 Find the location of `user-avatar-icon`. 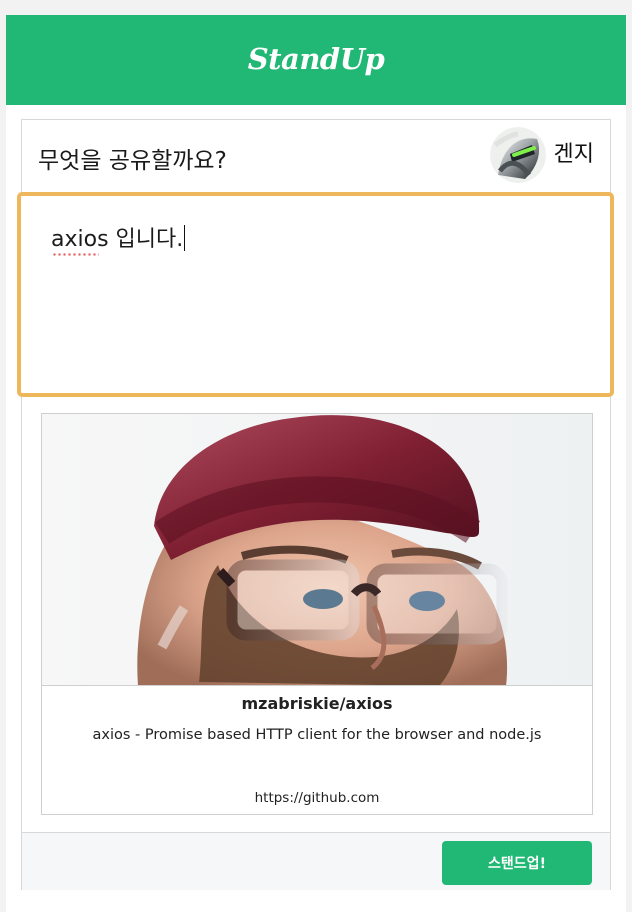

user-avatar-icon is located at coordinates (517, 155).